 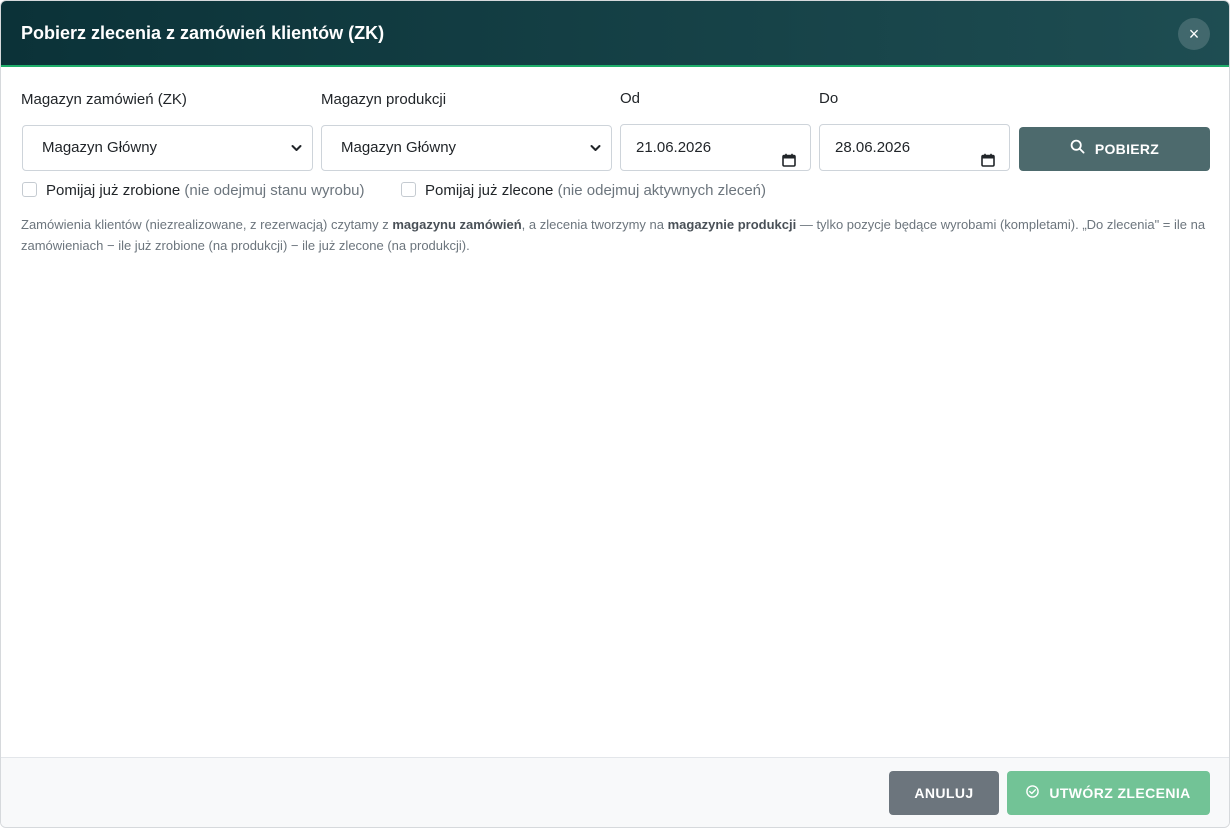 What do you see at coordinates (674, 147) in the screenshot?
I see `from-date-value: 21.06.2026` at bounding box center [674, 147].